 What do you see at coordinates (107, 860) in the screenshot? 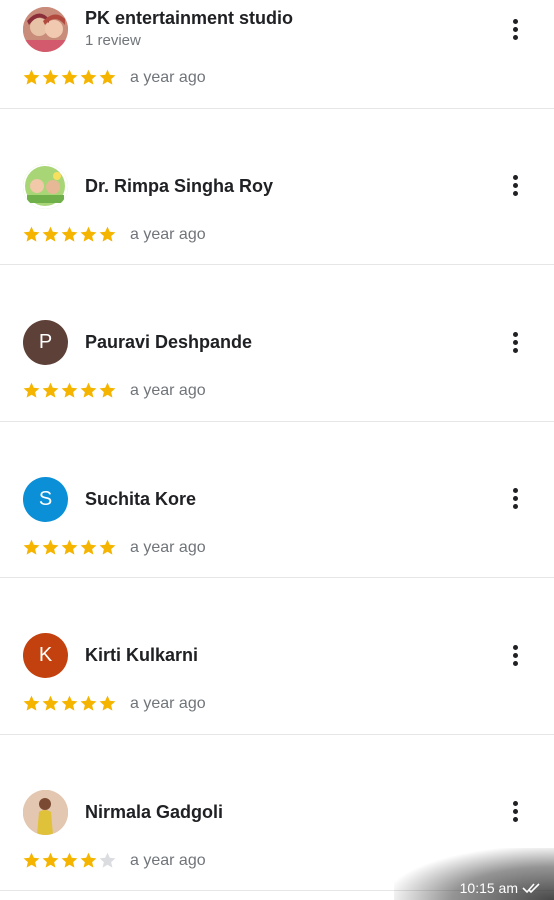
I see `star-empty-icon` at bounding box center [107, 860].